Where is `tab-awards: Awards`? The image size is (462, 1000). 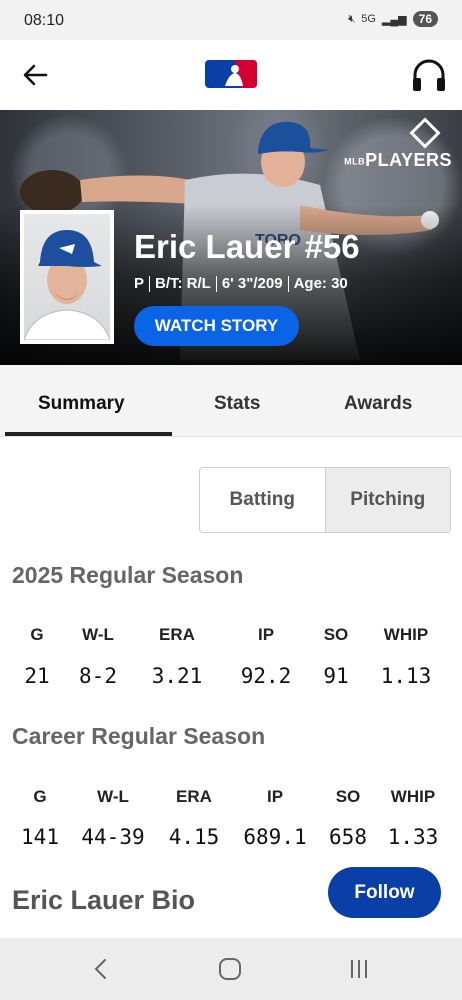 tab-awards: Awards is located at coordinates (378, 404).